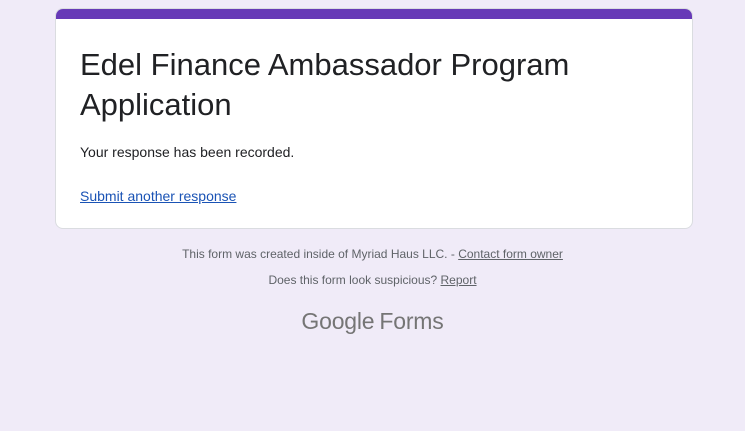 The width and height of the screenshot is (745, 431). Describe the element at coordinates (459, 280) in the screenshot. I see `report-link: Report` at that location.